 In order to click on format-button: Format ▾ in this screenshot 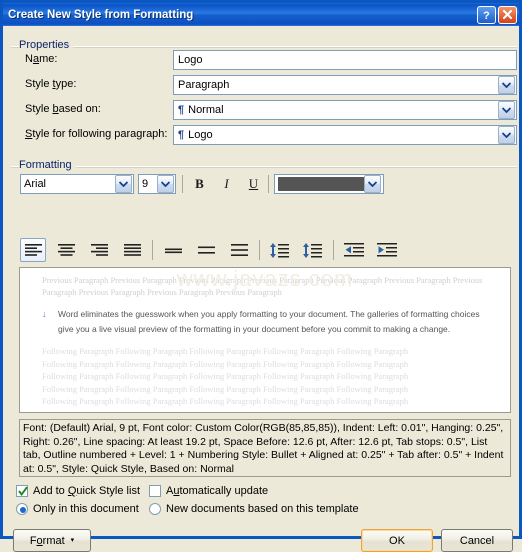, I will do `click(52, 540)`.